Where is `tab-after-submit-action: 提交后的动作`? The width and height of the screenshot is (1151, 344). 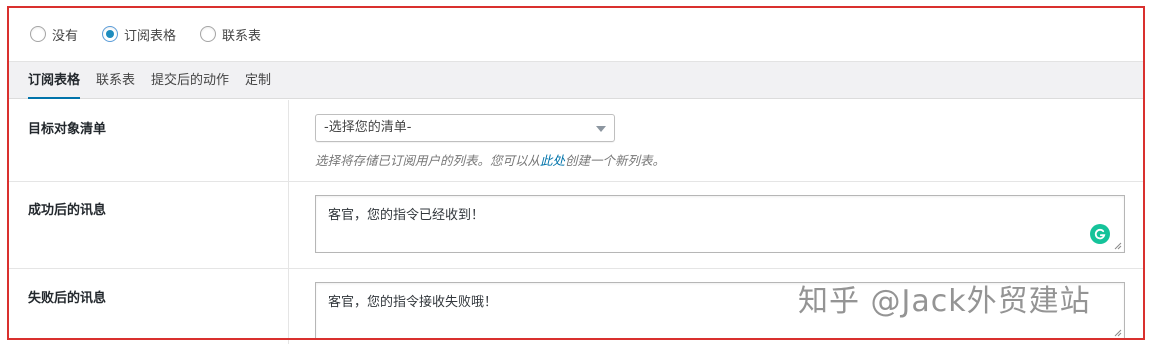 tab-after-submit-action: 提交后的动作 is located at coordinates (190, 80).